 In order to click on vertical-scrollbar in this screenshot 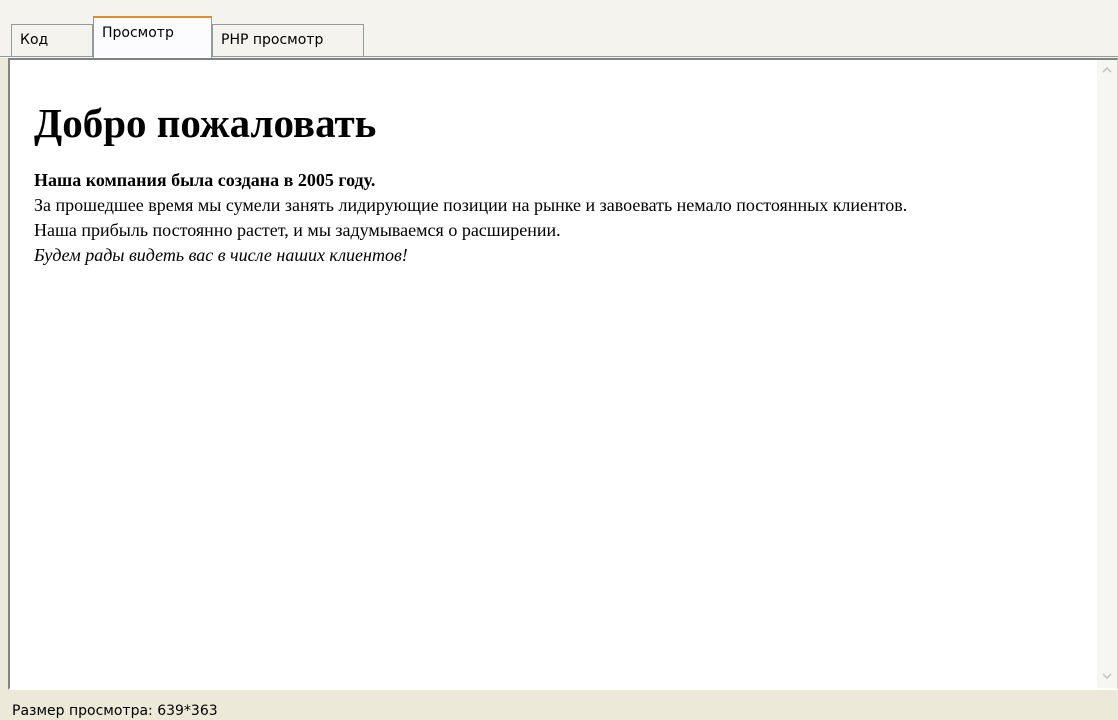, I will do `click(1107, 374)`.